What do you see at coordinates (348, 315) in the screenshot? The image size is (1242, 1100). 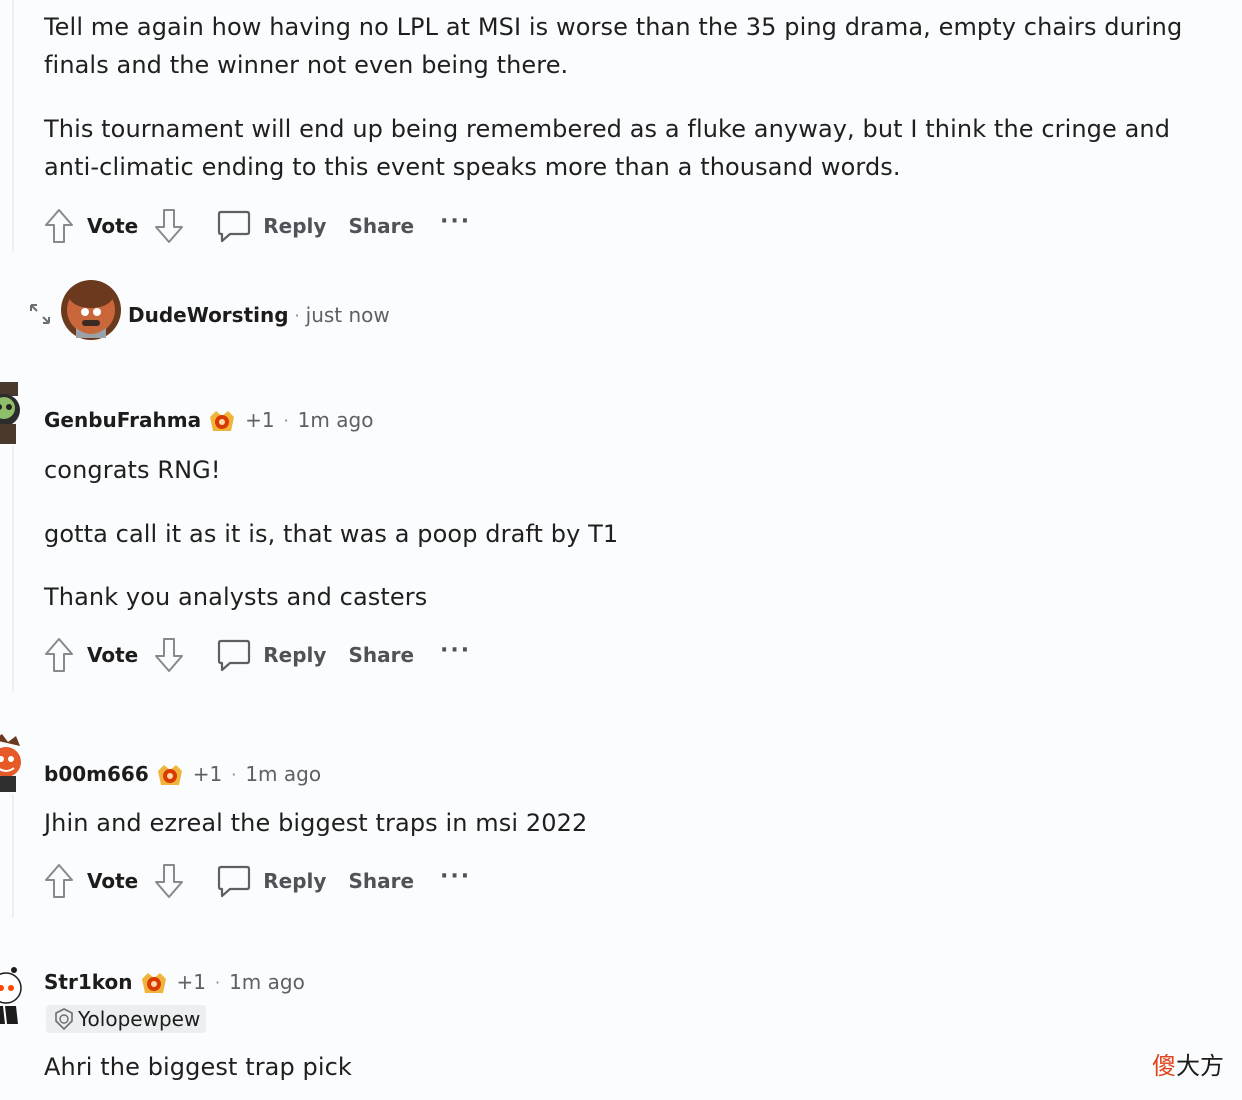 I see `timestamp: just now` at bounding box center [348, 315].